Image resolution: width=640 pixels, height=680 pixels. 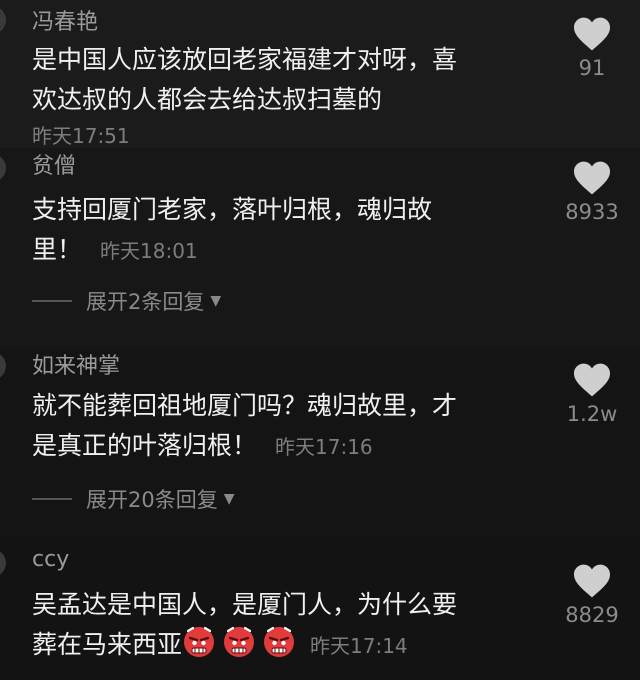 I want to click on comment-text: 是中国人应该放回老家福建才对呀，喜 欢达叔的人都会去给达叔扫墓的, so click(x=292, y=80).